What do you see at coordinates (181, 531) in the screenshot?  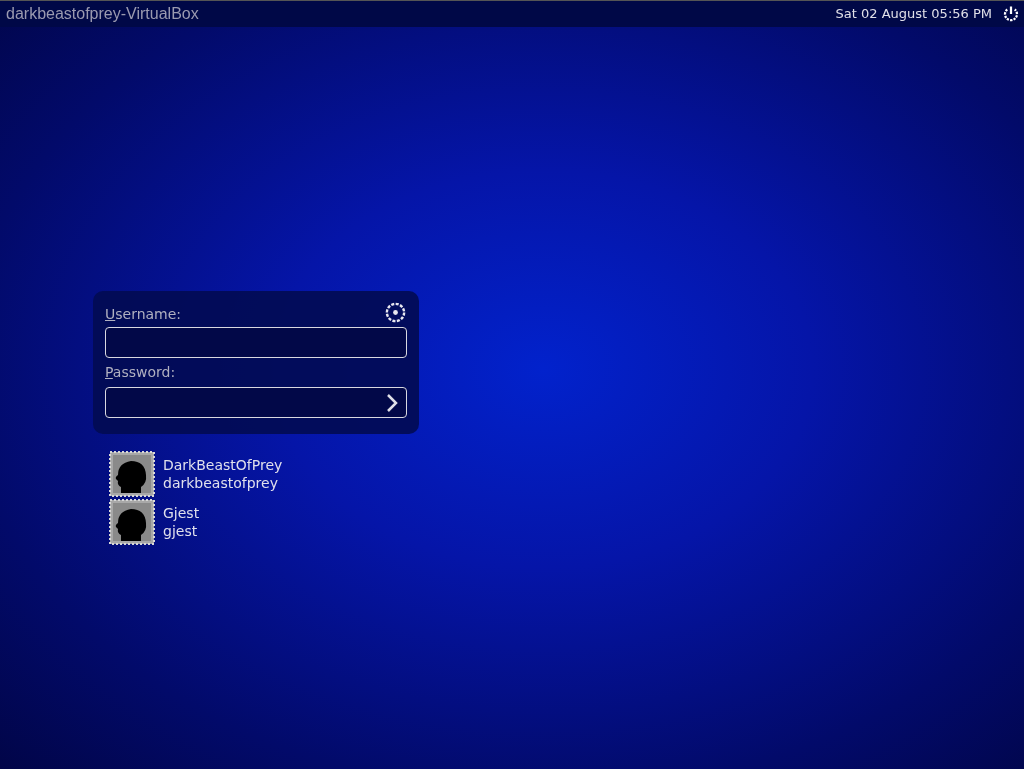 I see `user-login-name: gjest` at bounding box center [181, 531].